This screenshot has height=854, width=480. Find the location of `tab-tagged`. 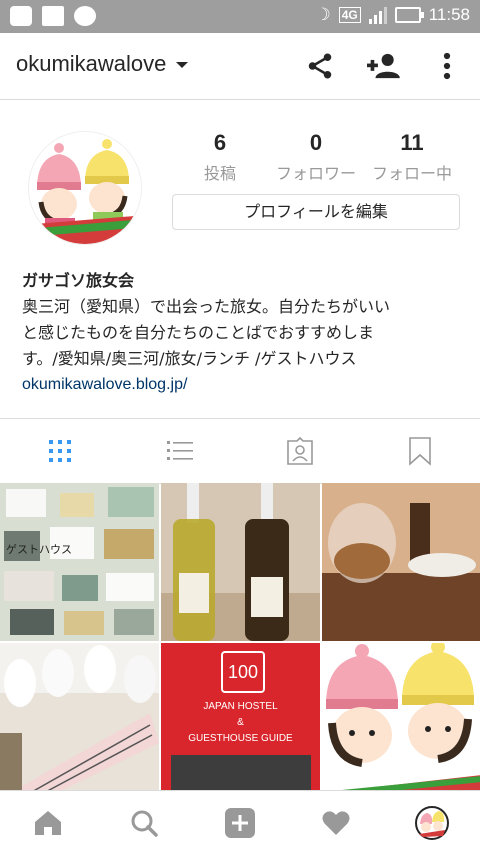

tab-tagged is located at coordinates (300, 451).